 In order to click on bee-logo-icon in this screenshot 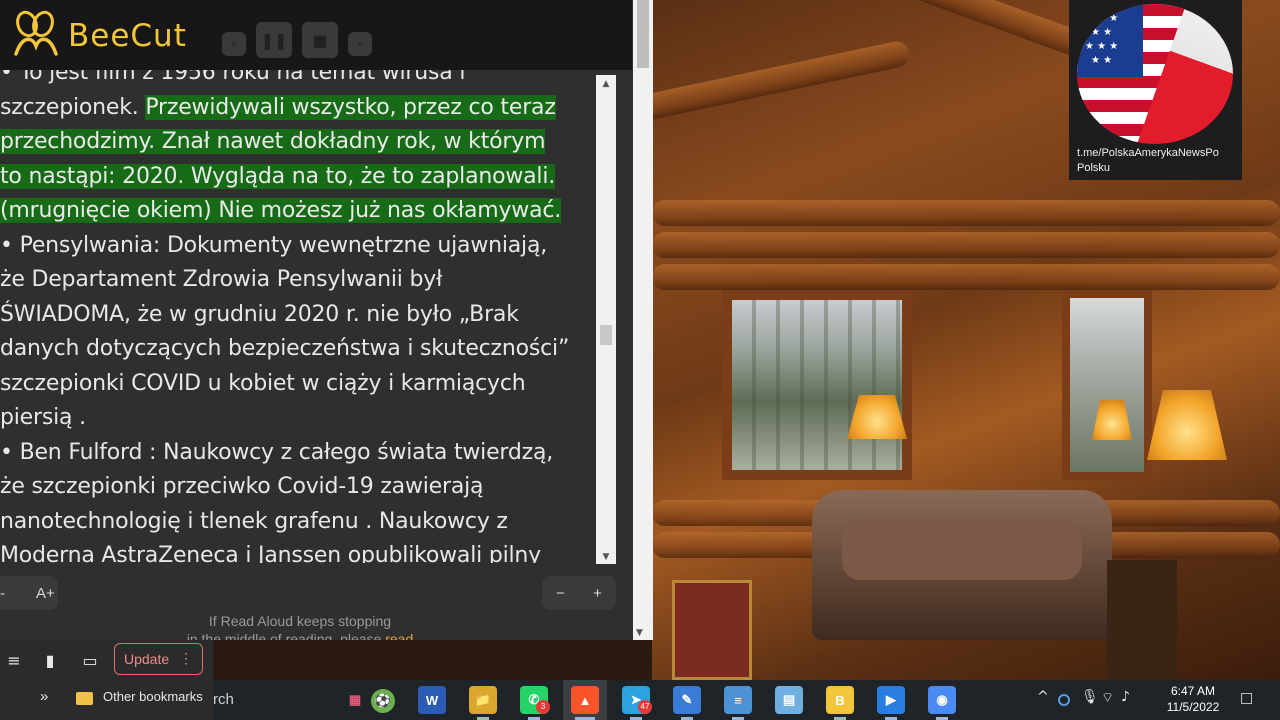, I will do `click(36, 33)`.